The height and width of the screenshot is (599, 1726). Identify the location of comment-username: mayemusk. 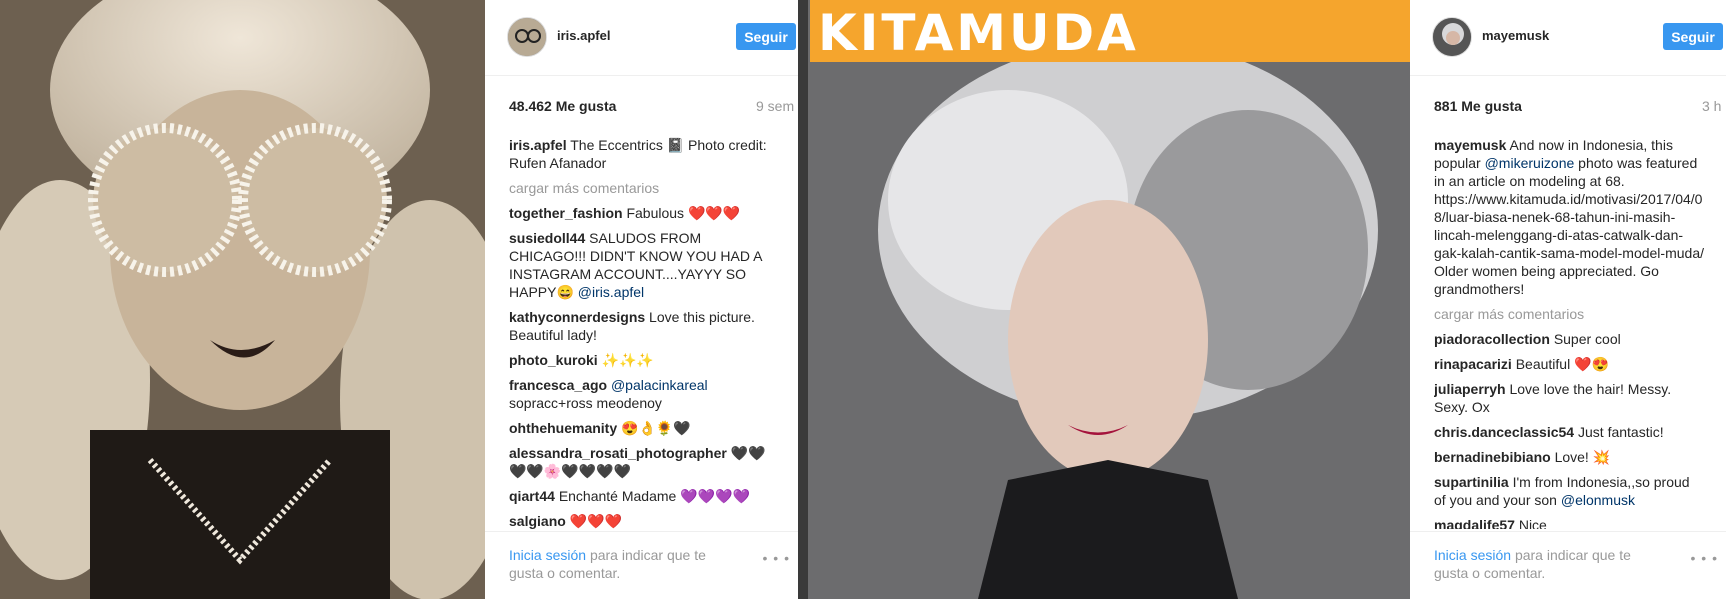
(1470, 145).